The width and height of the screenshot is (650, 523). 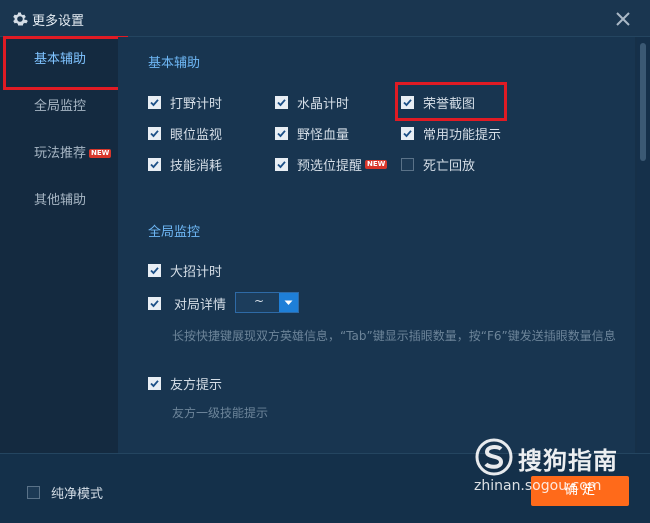 What do you see at coordinates (580, 491) in the screenshot?
I see `confirm-button: 确 定` at bounding box center [580, 491].